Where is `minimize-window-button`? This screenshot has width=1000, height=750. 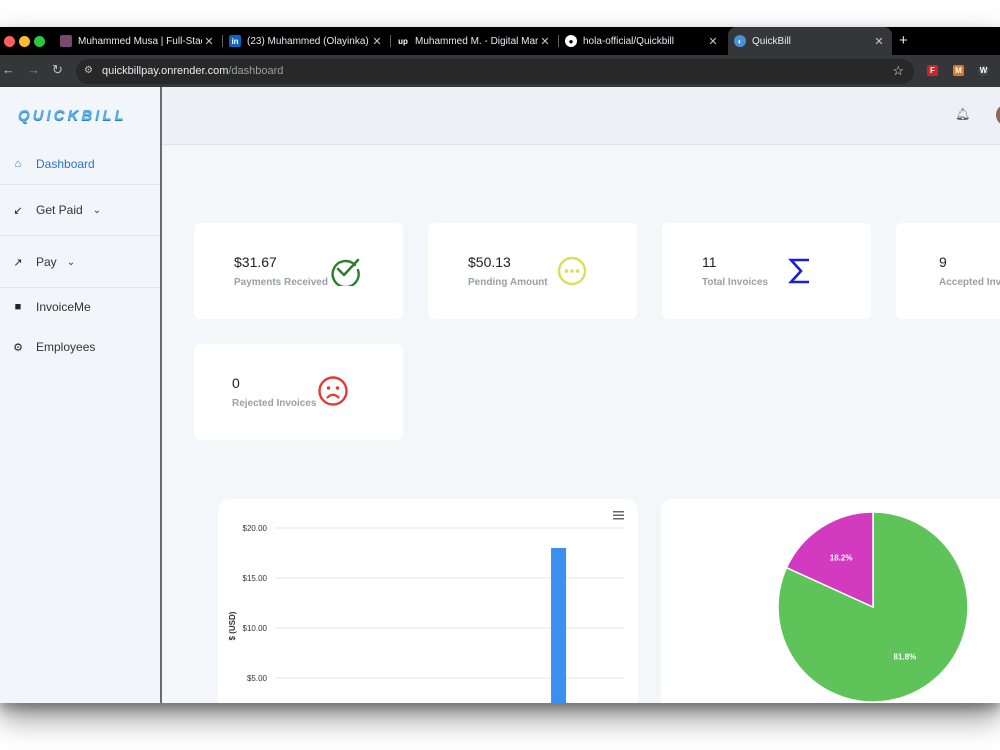 minimize-window-button is located at coordinates (24, 41).